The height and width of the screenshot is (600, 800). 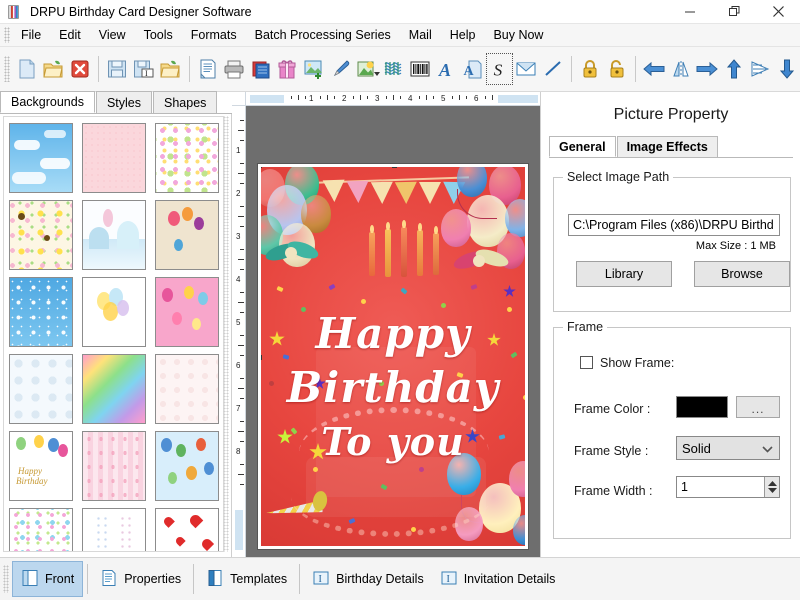 What do you see at coordinates (323, 35) in the screenshot?
I see `menu-item-batch-processing-series: Batch Processing Series` at bounding box center [323, 35].